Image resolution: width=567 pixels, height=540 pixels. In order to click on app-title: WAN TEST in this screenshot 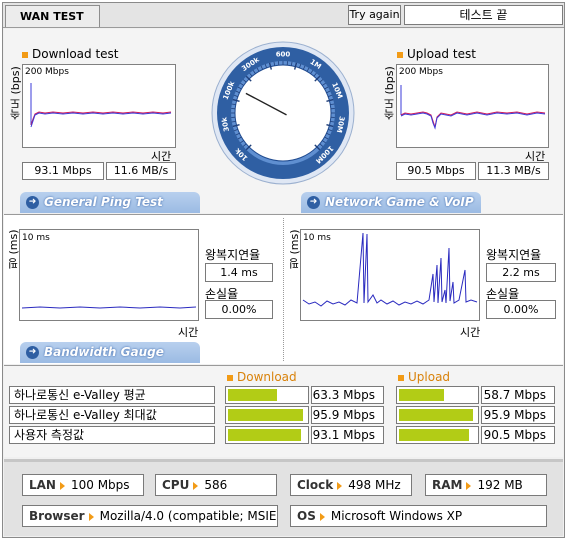, I will do `click(52, 16)`.